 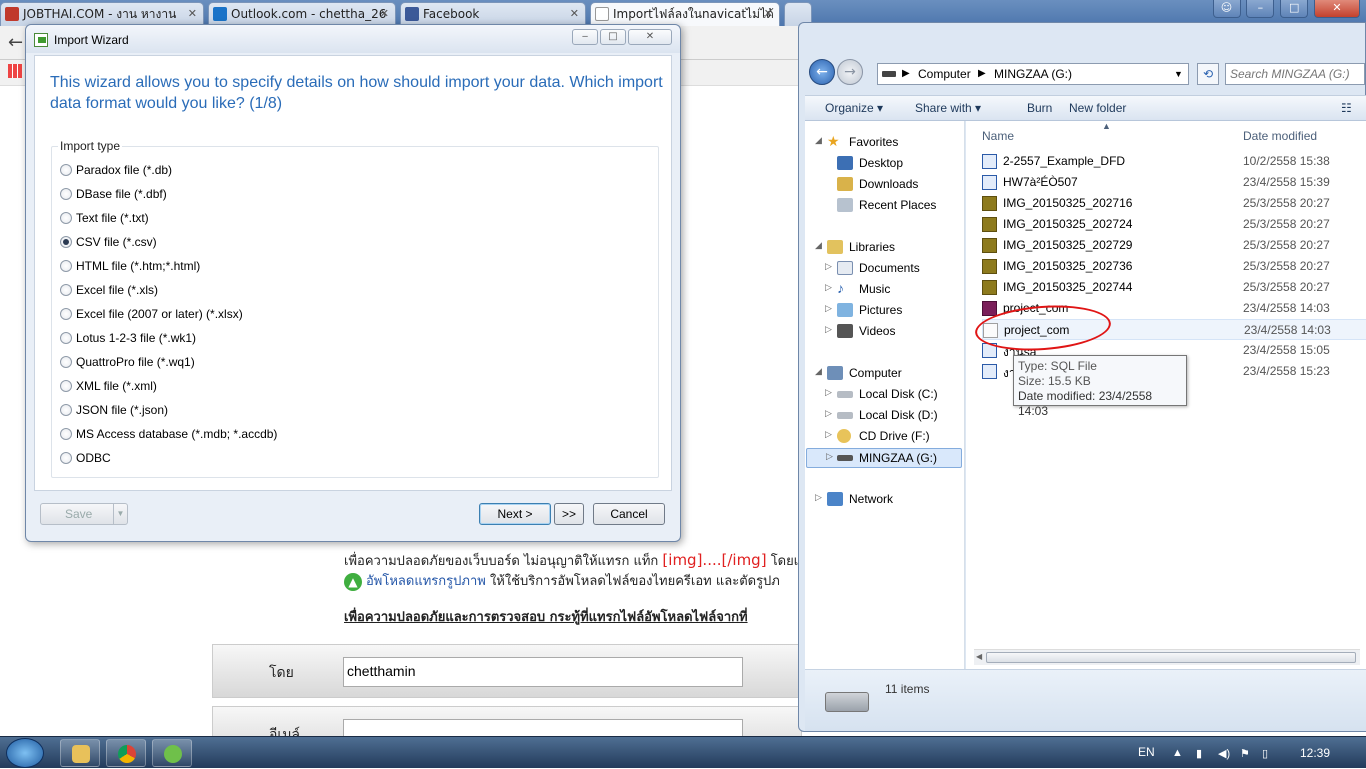 I want to click on breadcrumb-computer: Computer, so click(x=944, y=74).